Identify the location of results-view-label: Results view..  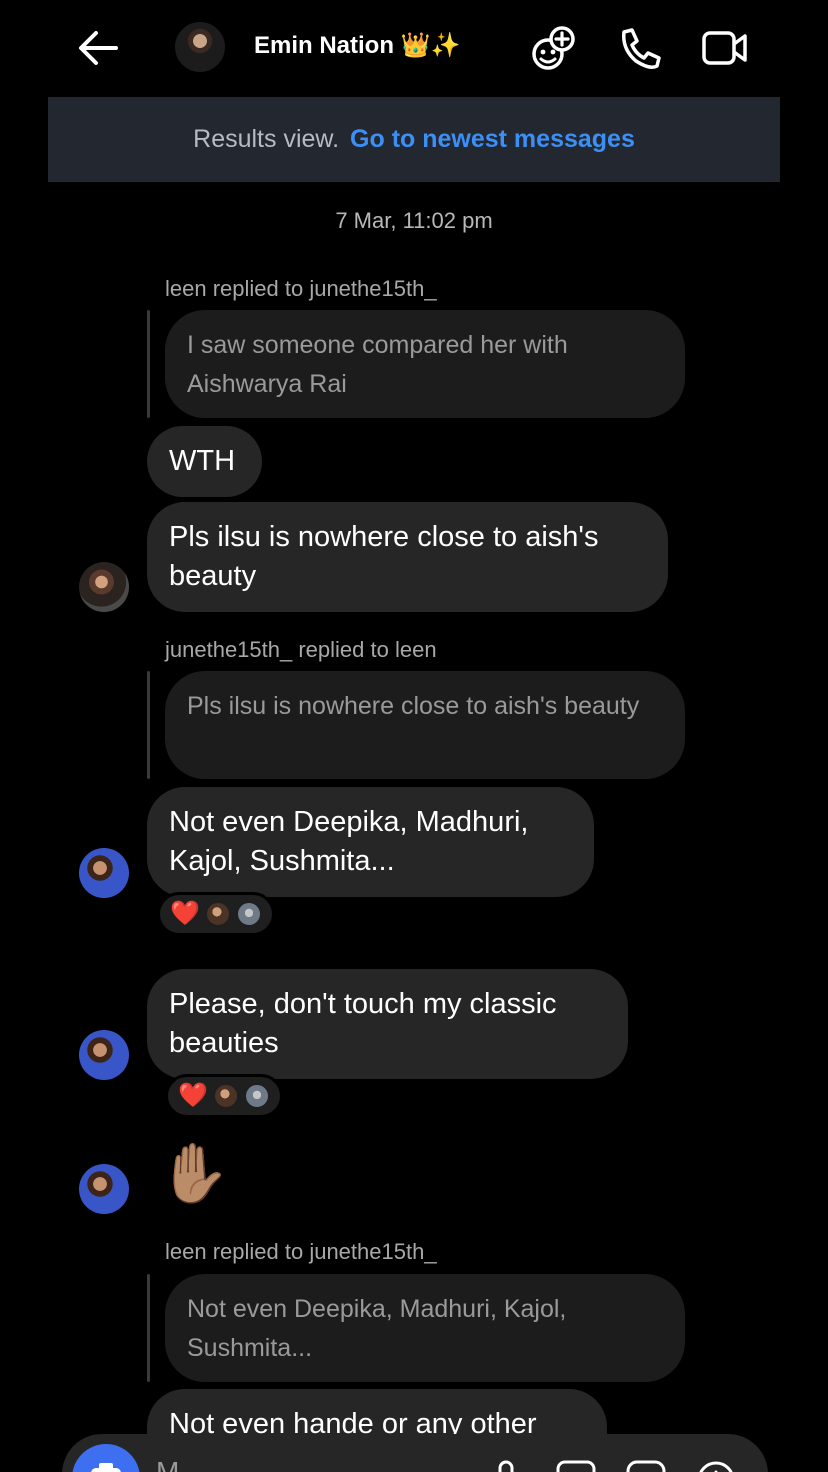
(266, 139).